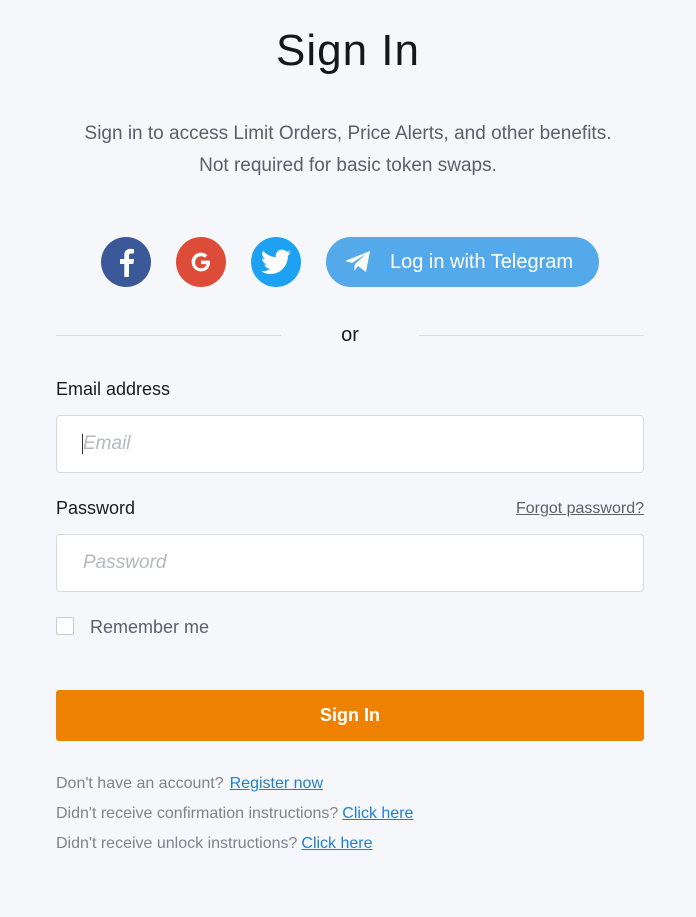 This screenshot has width=696, height=917. What do you see at coordinates (82, 444) in the screenshot?
I see `text-cursor` at bounding box center [82, 444].